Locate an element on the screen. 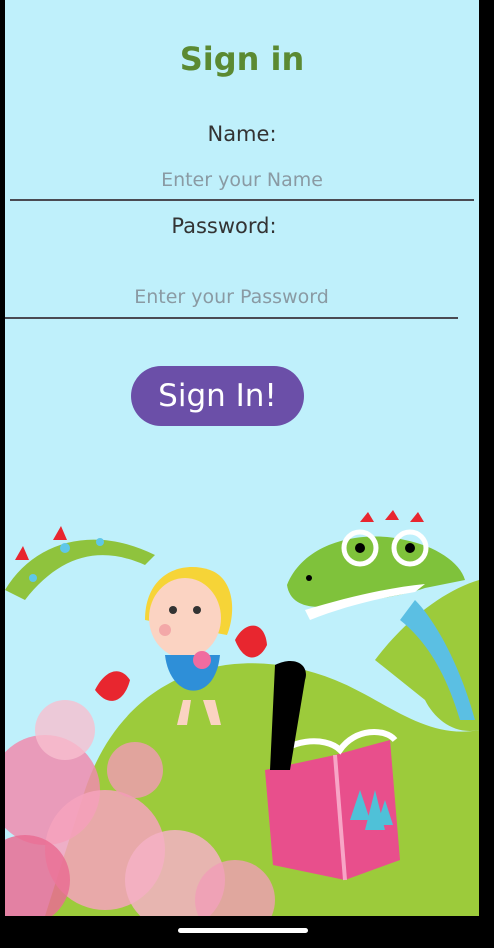 This screenshot has height=948, width=494. name-label: Name: is located at coordinates (242, 134).